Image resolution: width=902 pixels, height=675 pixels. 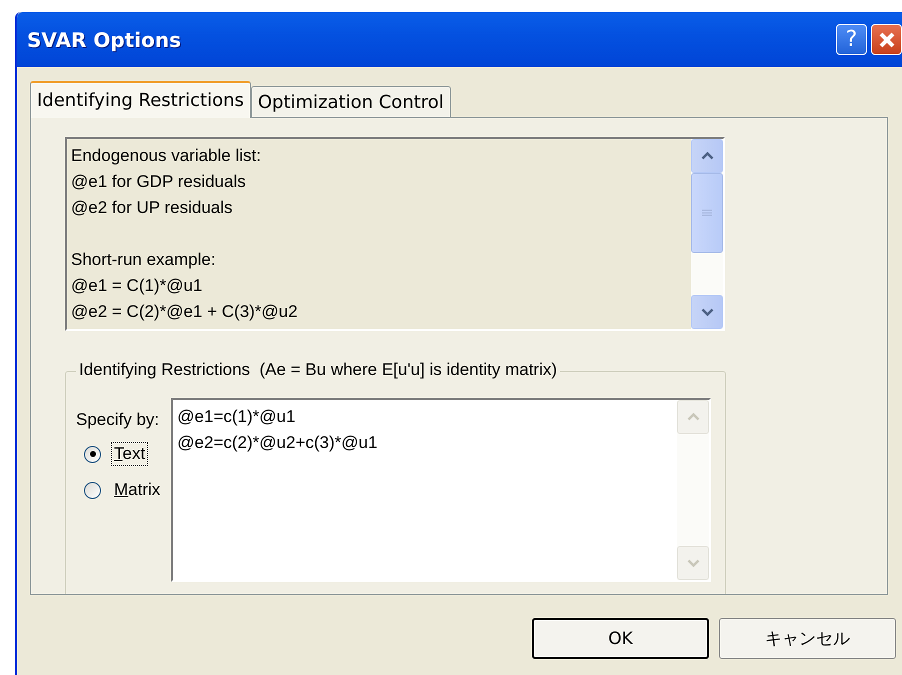 What do you see at coordinates (620, 638) in the screenshot?
I see `ok-button: OK` at bounding box center [620, 638].